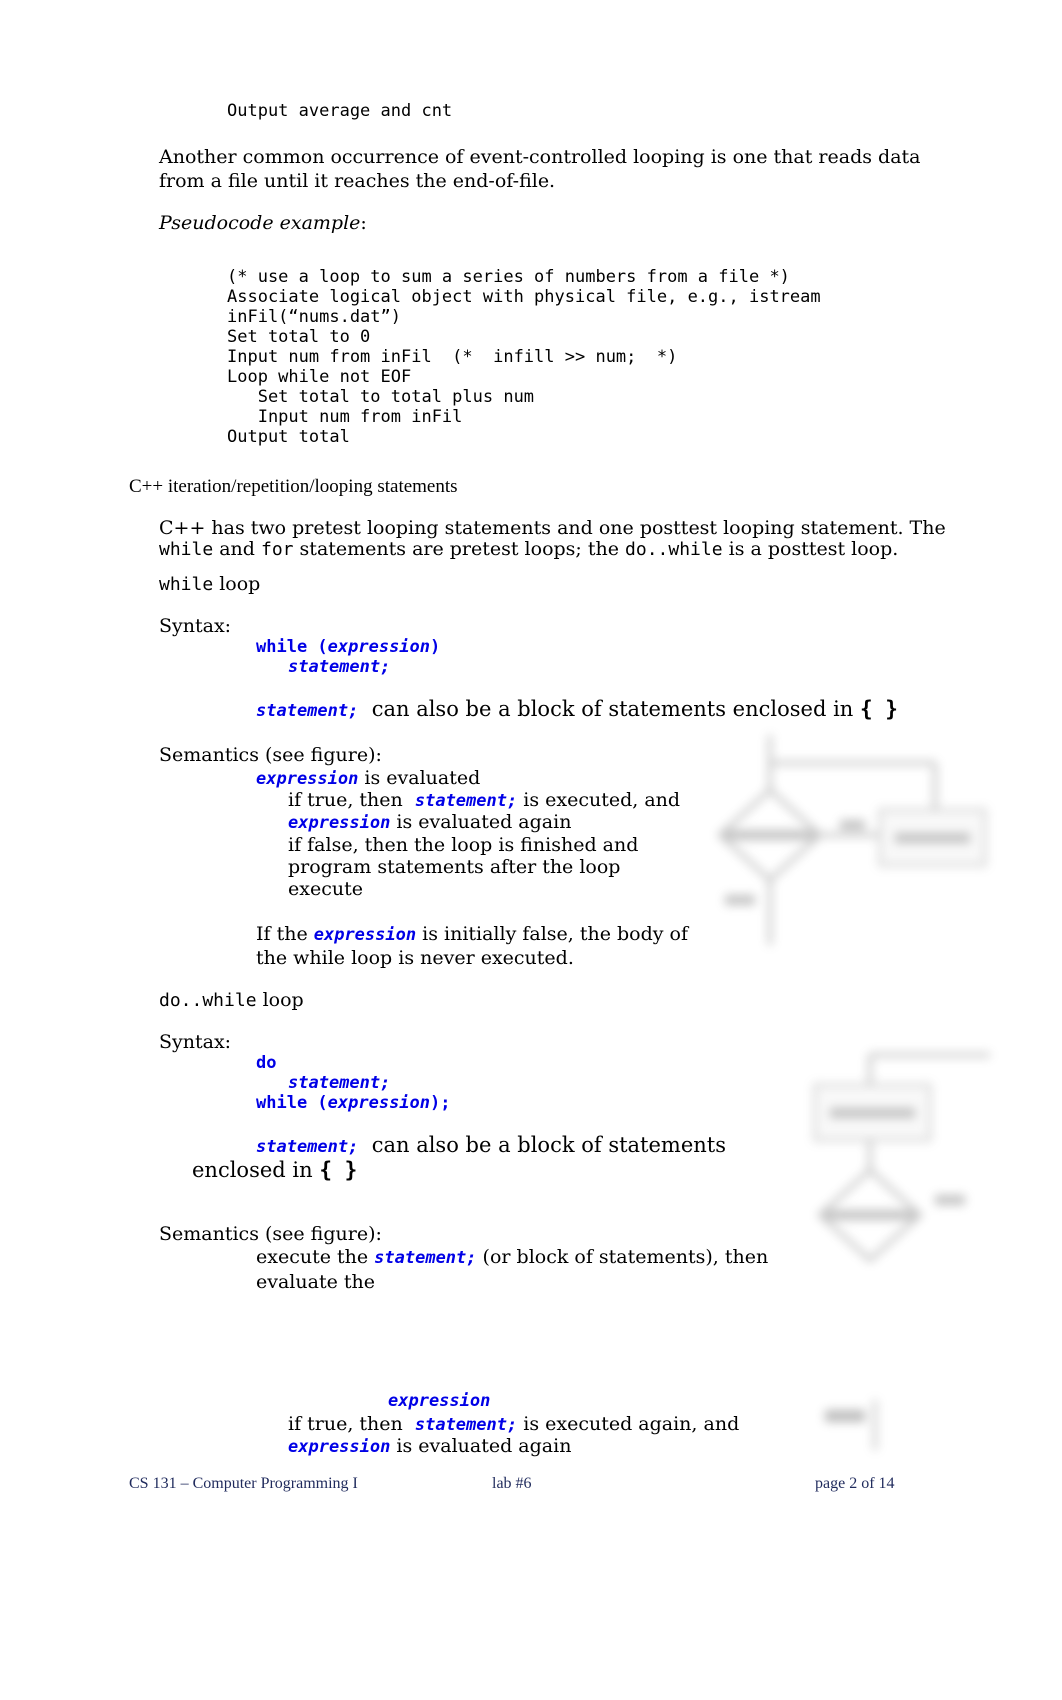  I want to click on kw-paren: ), so click(435, 647).